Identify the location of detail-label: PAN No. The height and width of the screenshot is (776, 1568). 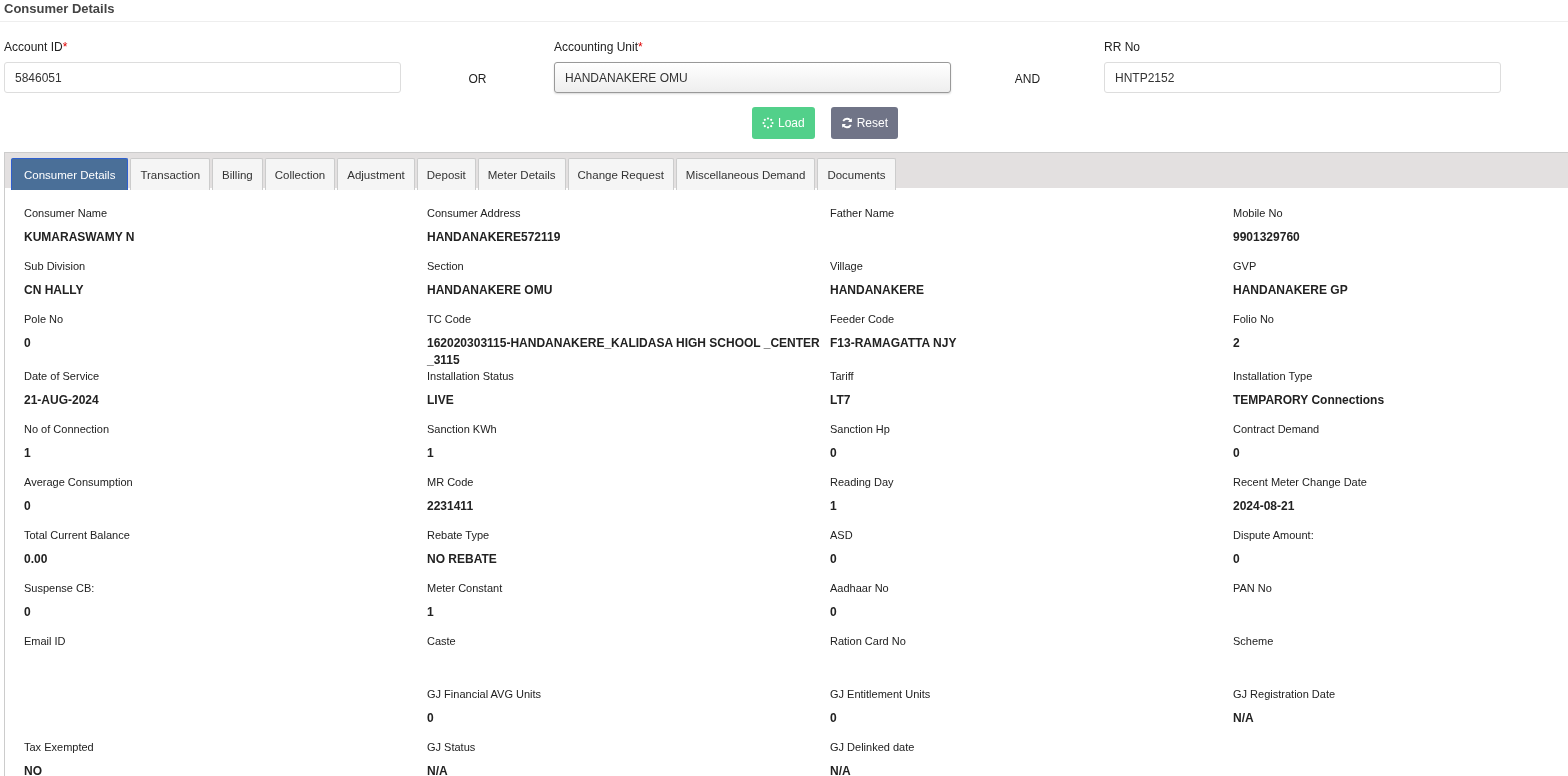
(1252, 588).